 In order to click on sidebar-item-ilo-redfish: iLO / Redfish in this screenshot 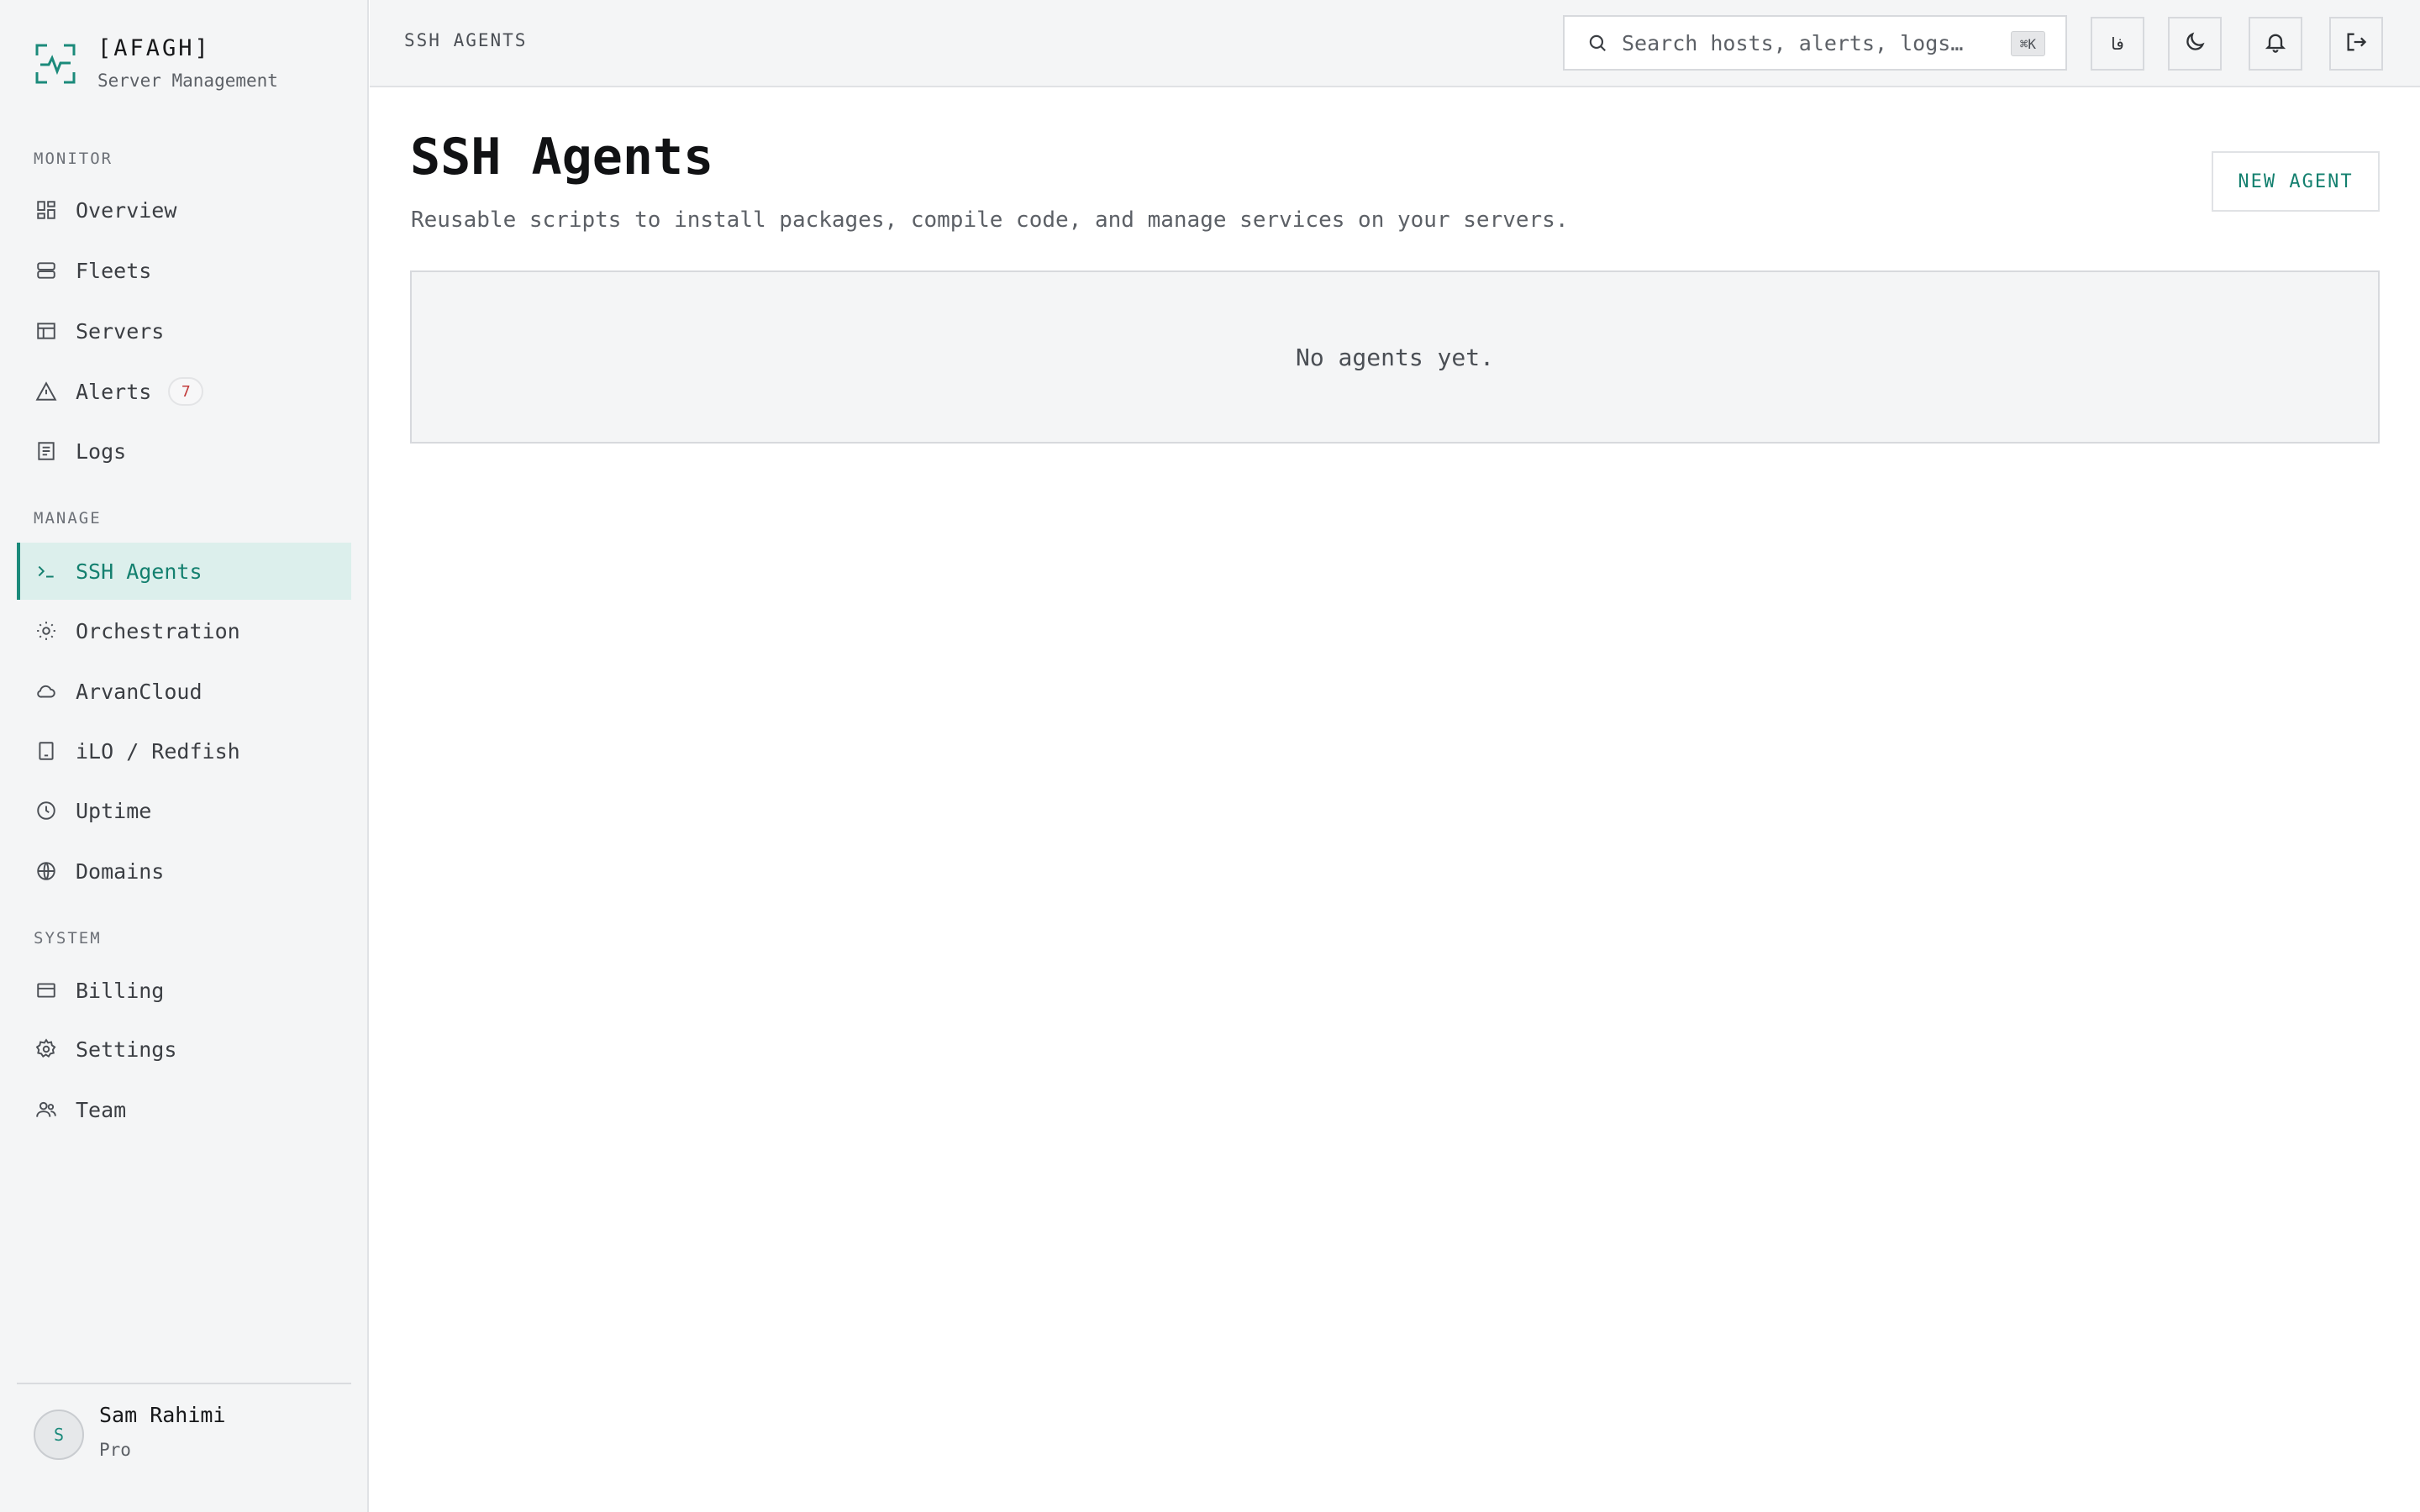, I will do `click(184, 751)`.